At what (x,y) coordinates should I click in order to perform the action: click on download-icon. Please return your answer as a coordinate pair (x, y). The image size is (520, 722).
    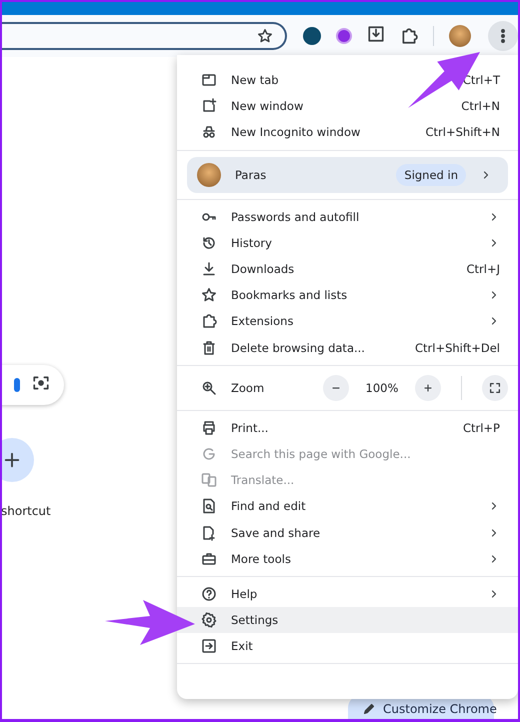
    Looking at the image, I should click on (209, 269).